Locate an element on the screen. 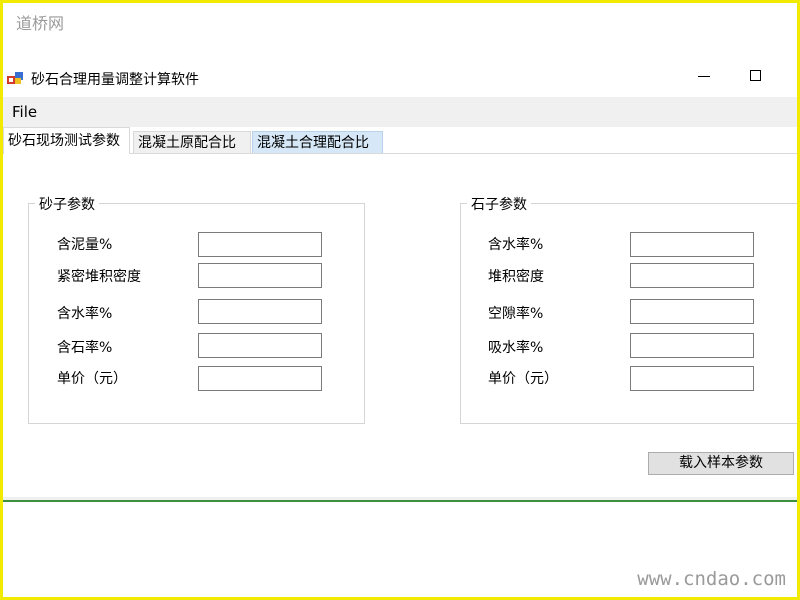  watermark-bottom: www.cndao.com is located at coordinates (711, 579).